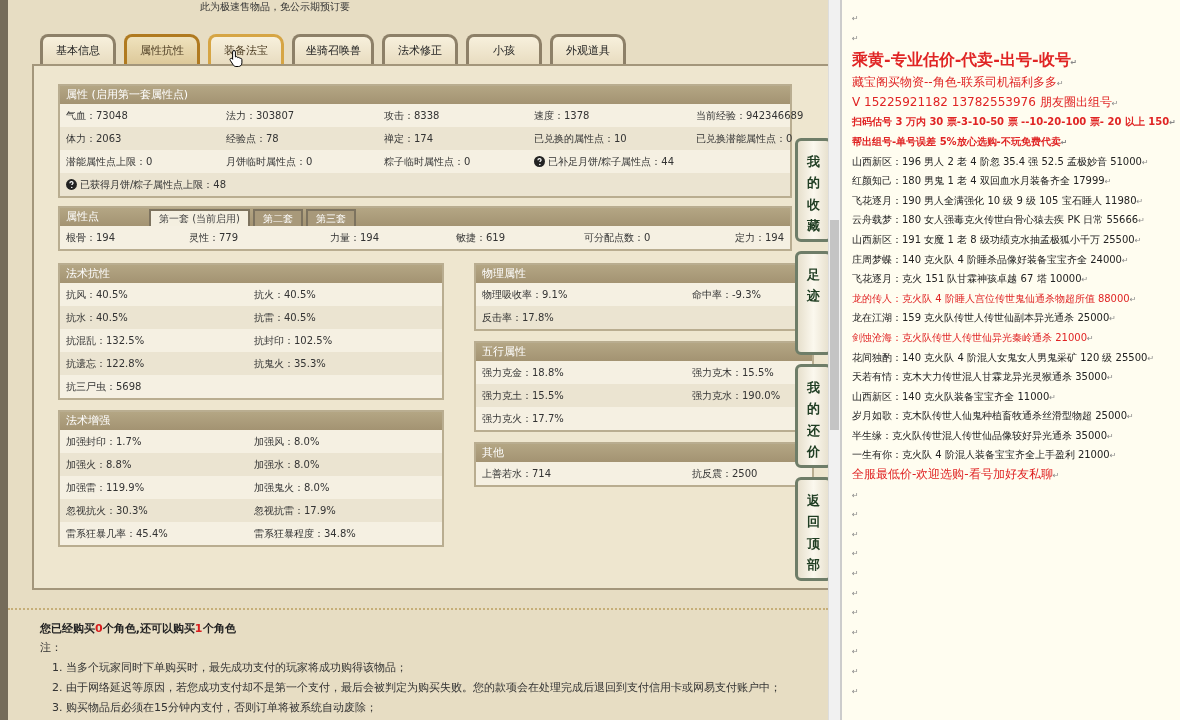 The width and height of the screenshot is (1180, 720). Describe the element at coordinates (493, 453) in the screenshot. I see `section-title: 其他` at that location.